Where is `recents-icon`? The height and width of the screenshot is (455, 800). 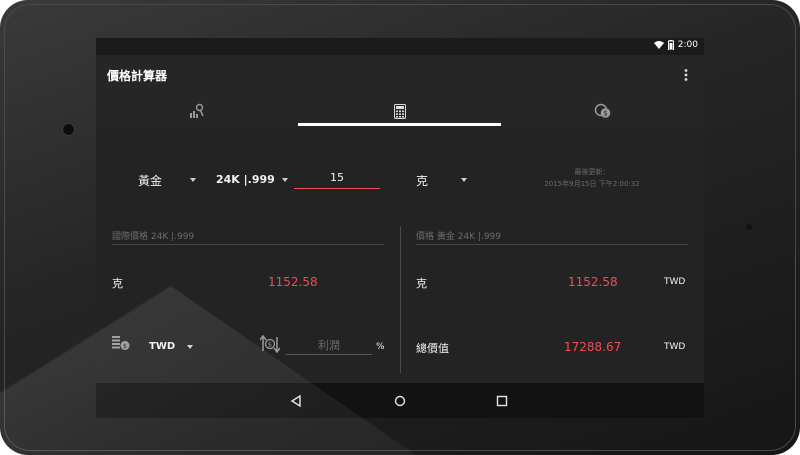 recents-icon is located at coordinates (502, 401).